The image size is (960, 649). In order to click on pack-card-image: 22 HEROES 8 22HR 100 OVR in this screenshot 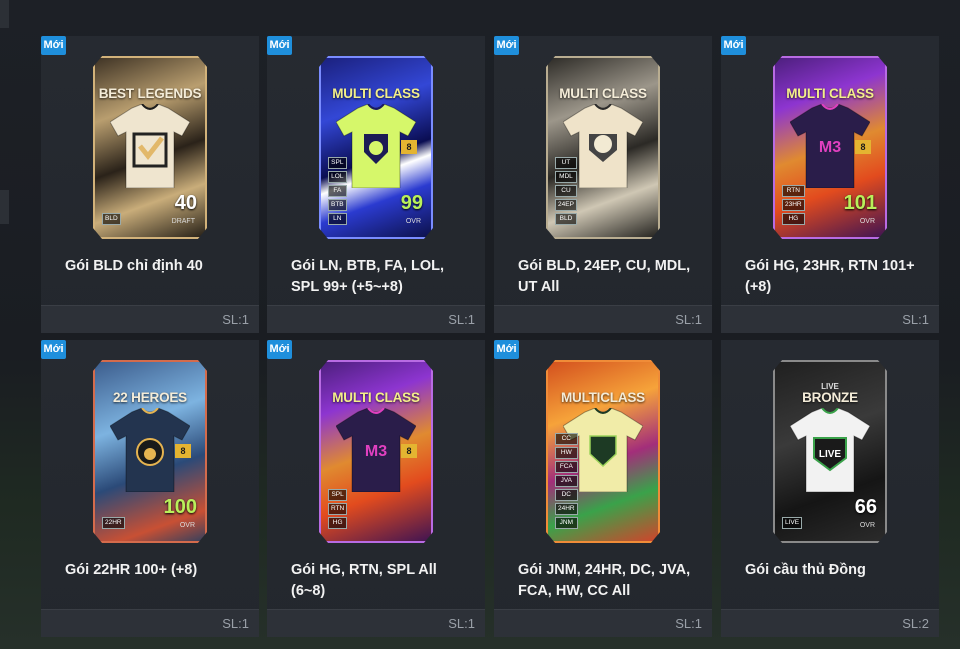, I will do `click(150, 451)`.